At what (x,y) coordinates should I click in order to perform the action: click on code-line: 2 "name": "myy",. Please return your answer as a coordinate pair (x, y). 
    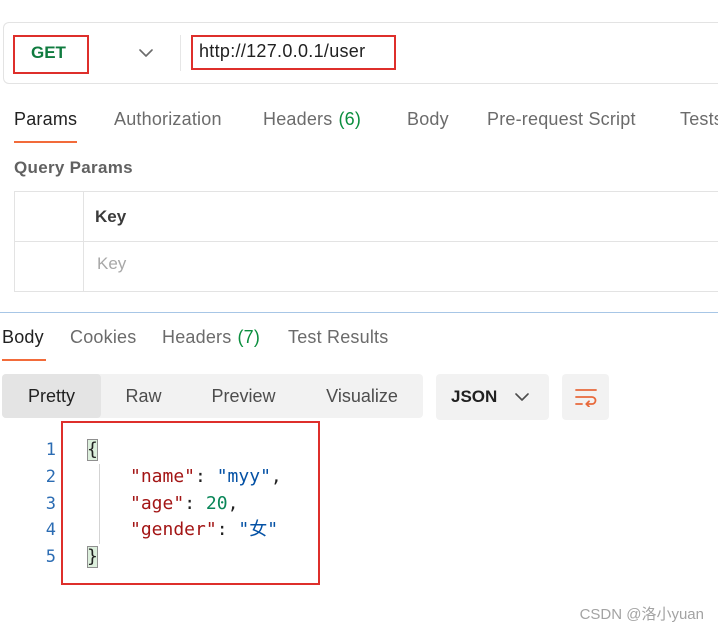
    Looking at the image, I should click on (359, 477).